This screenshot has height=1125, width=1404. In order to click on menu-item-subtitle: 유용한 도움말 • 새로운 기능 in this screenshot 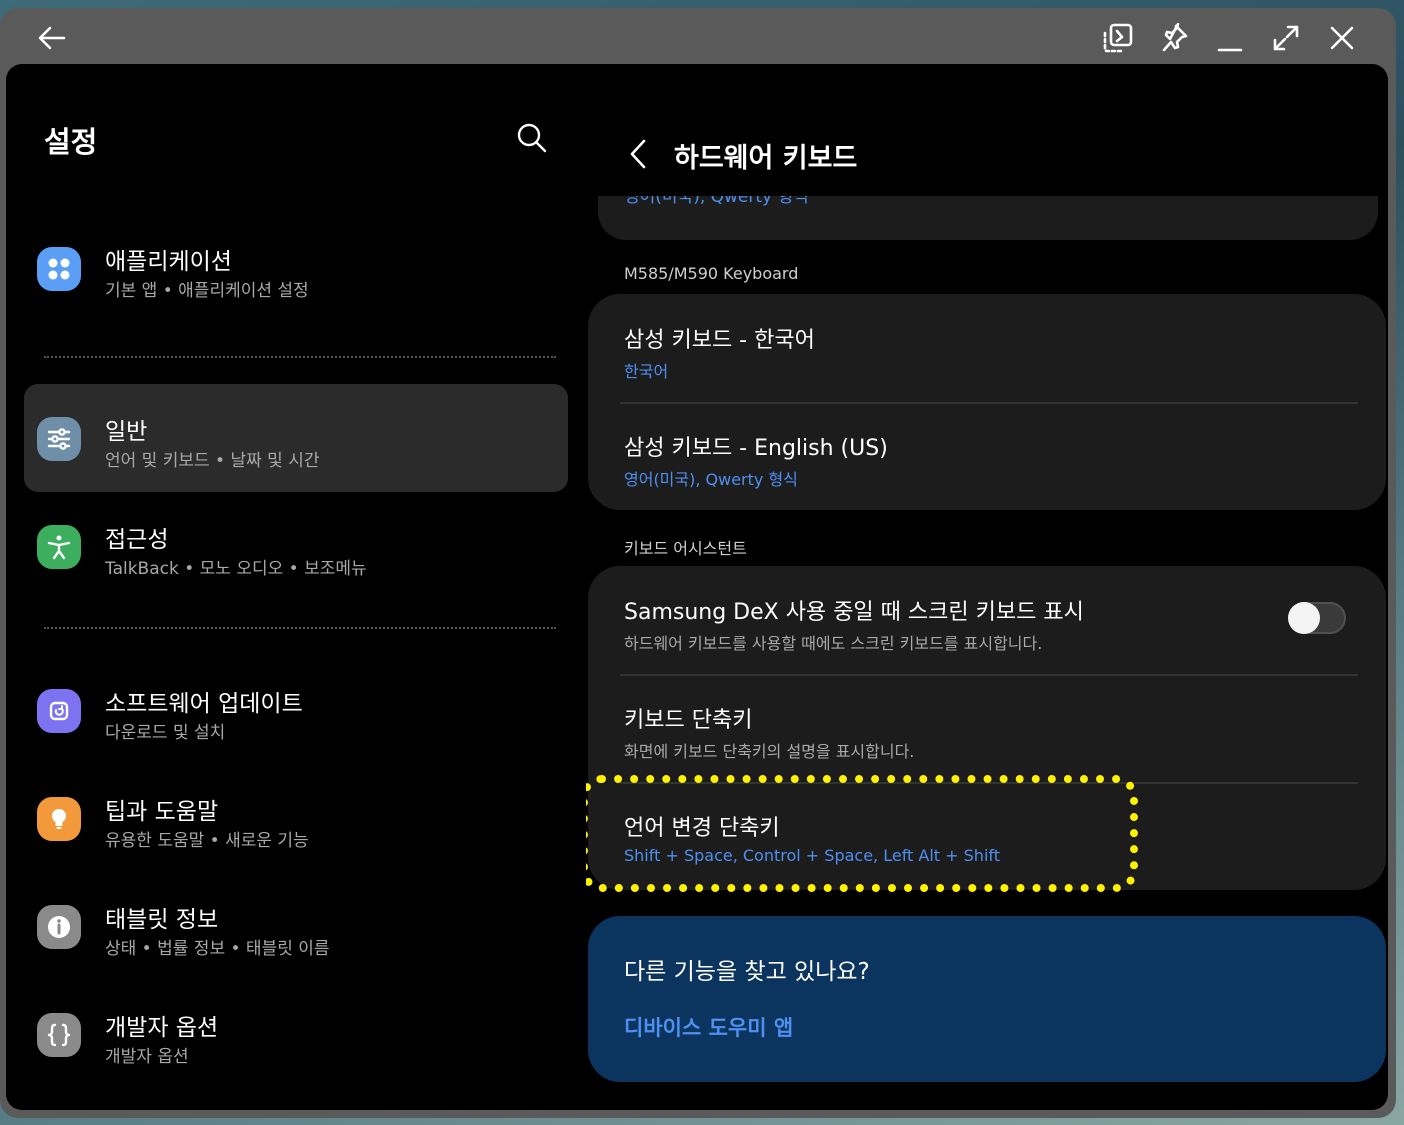, I will do `click(207, 841)`.